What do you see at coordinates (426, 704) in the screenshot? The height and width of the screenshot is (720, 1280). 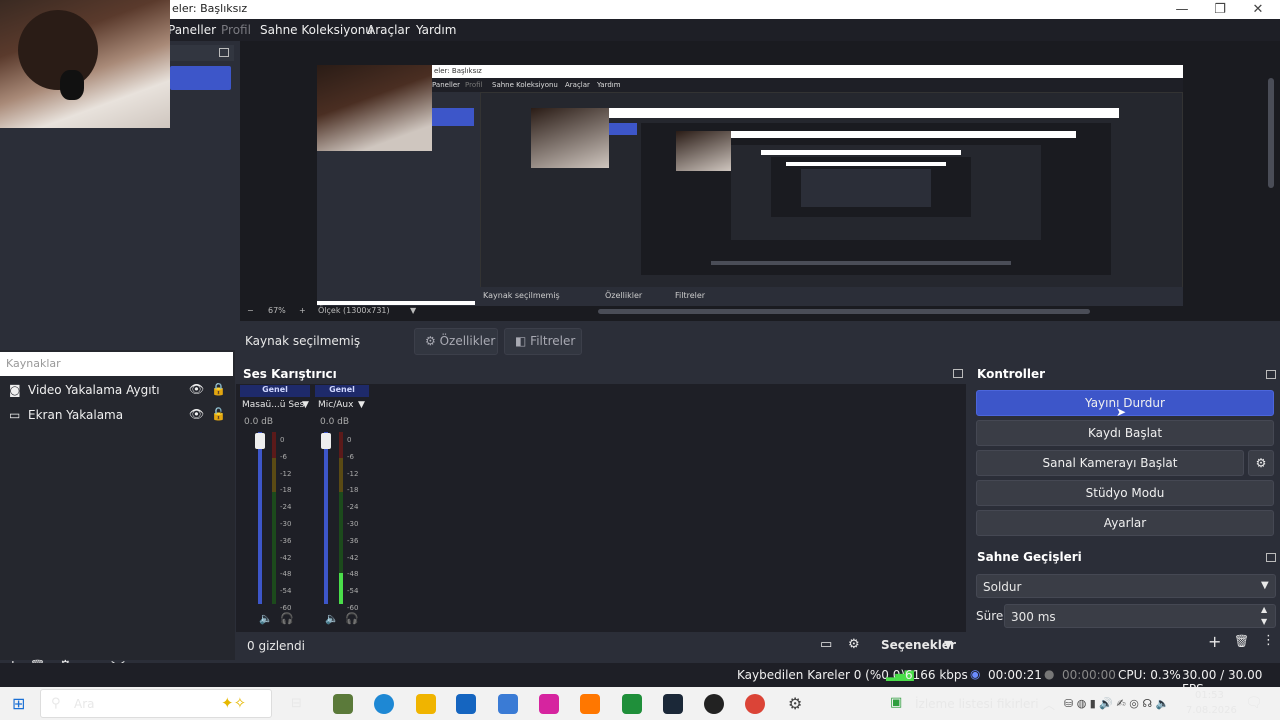 I see `file-explorer-icon` at bounding box center [426, 704].